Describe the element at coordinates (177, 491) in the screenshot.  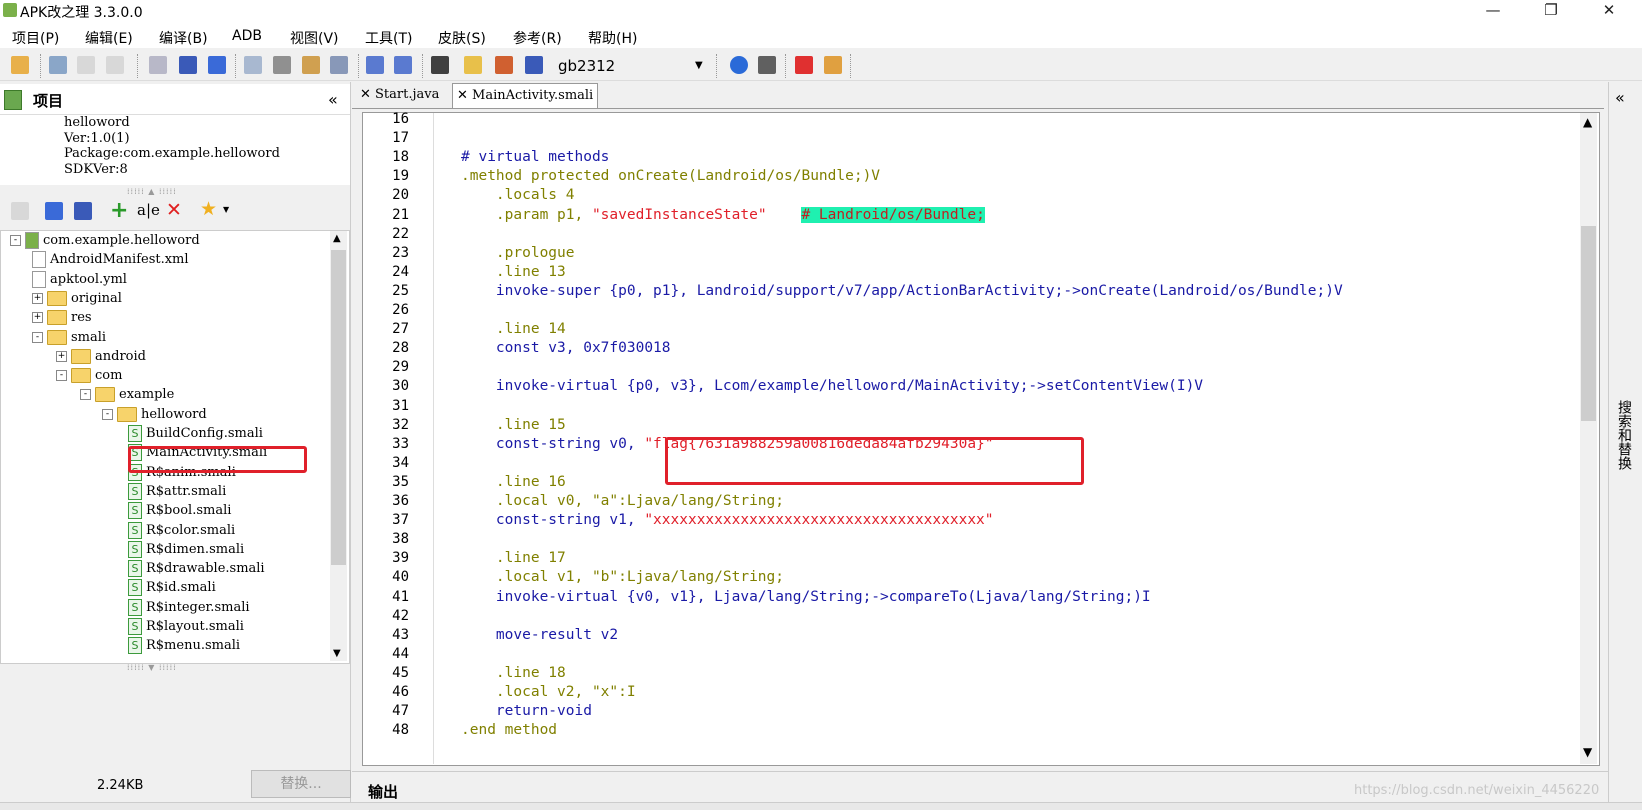
I see `tree-item-r-attr-smali: S R$attr.smali` at that location.